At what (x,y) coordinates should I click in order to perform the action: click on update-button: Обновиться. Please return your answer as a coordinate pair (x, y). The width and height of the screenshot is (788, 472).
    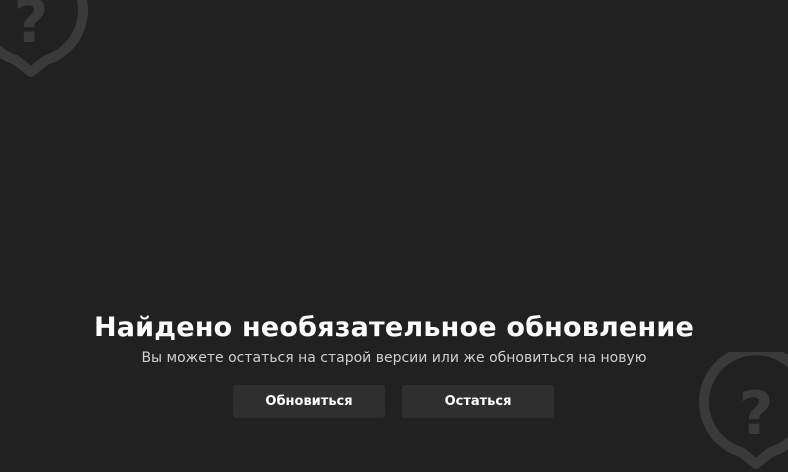
    Looking at the image, I should click on (309, 401).